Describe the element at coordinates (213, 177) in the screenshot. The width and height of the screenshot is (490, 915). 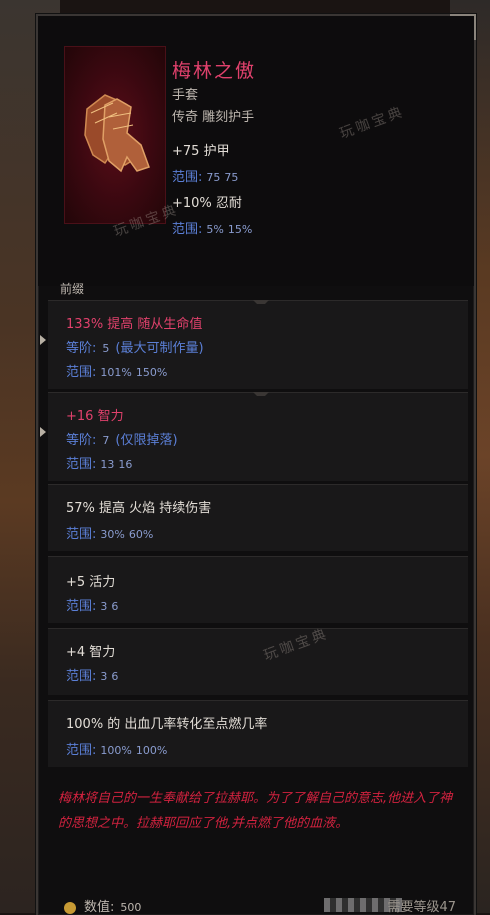
I see `range-min: 75` at that location.